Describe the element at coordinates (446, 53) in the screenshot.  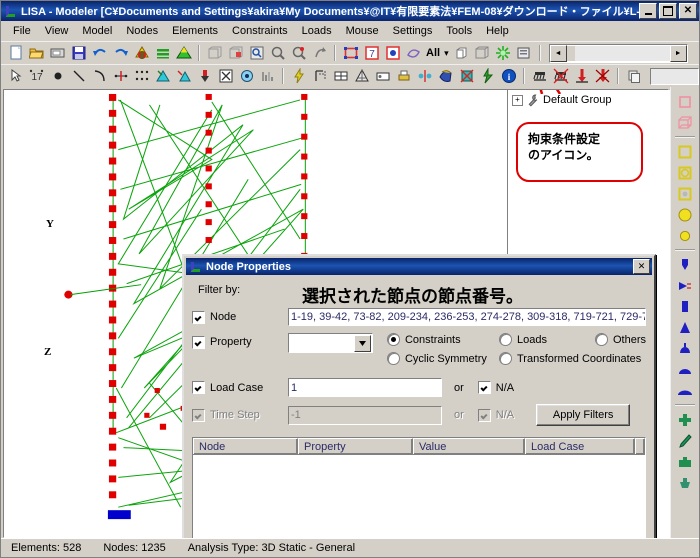
I see `chevron-down-icon: ▾` at that location.